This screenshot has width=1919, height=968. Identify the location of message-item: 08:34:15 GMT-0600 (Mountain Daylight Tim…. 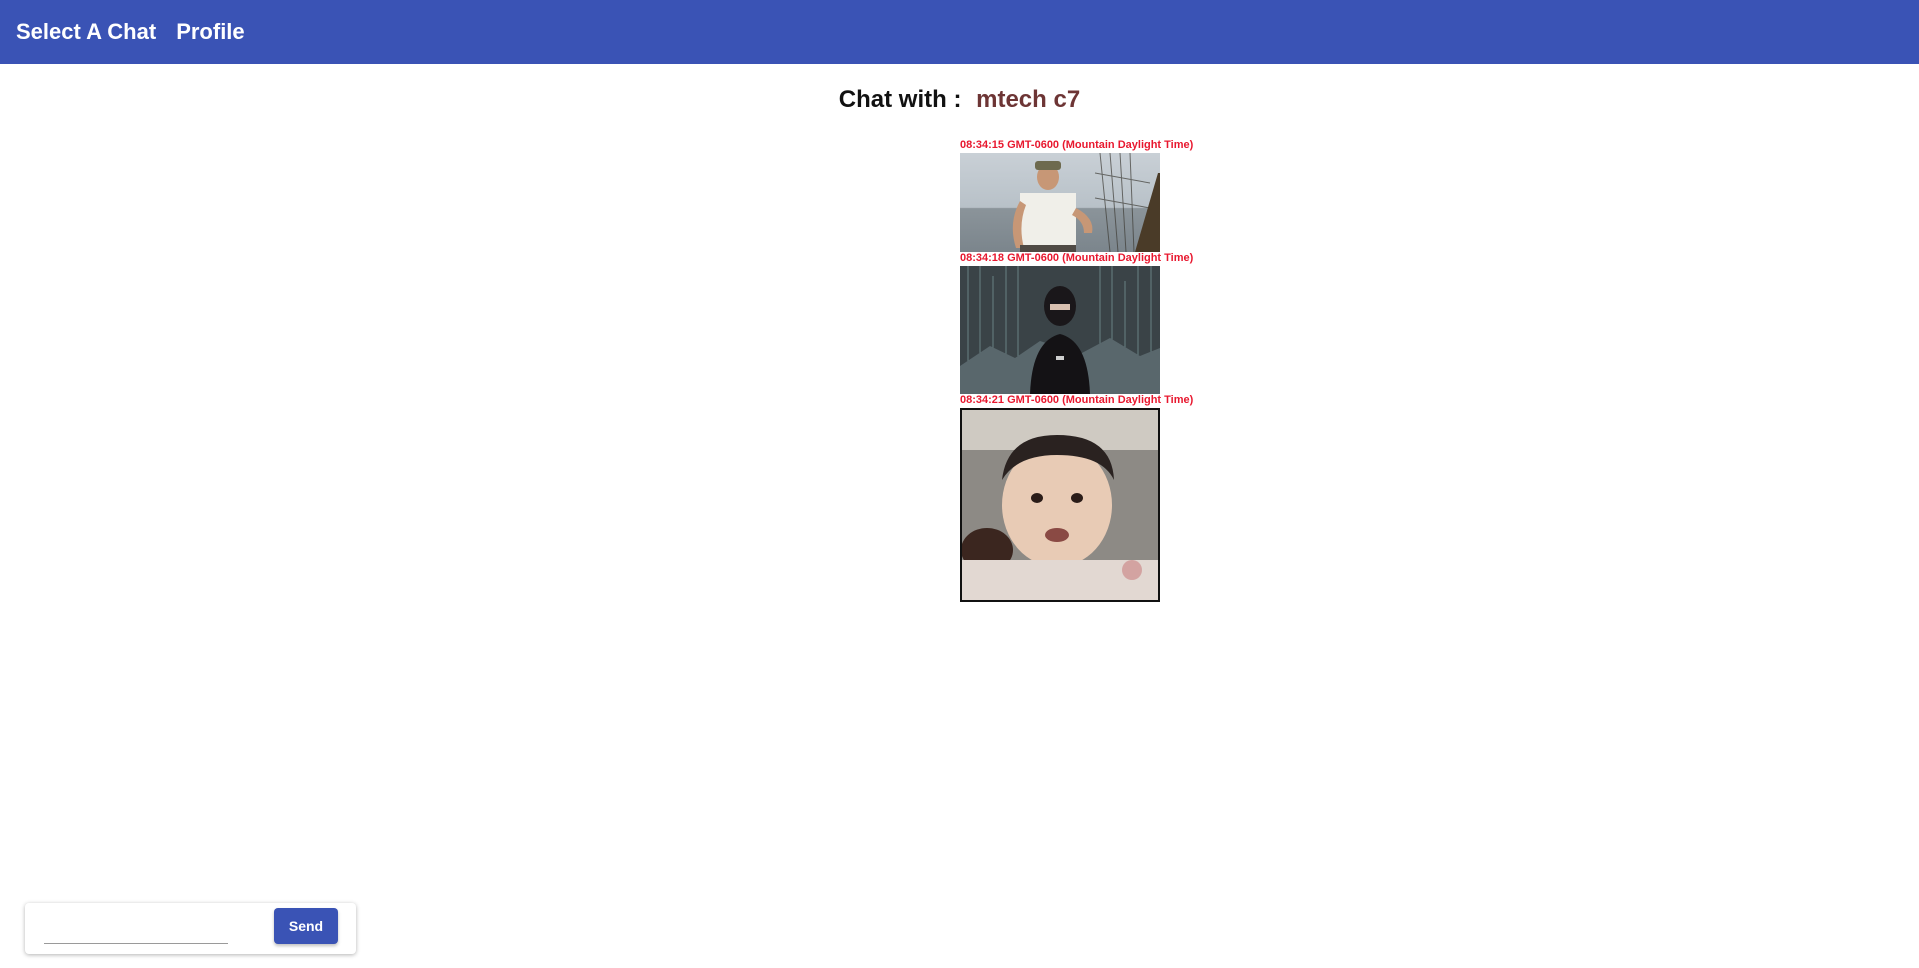
(1076, 195).